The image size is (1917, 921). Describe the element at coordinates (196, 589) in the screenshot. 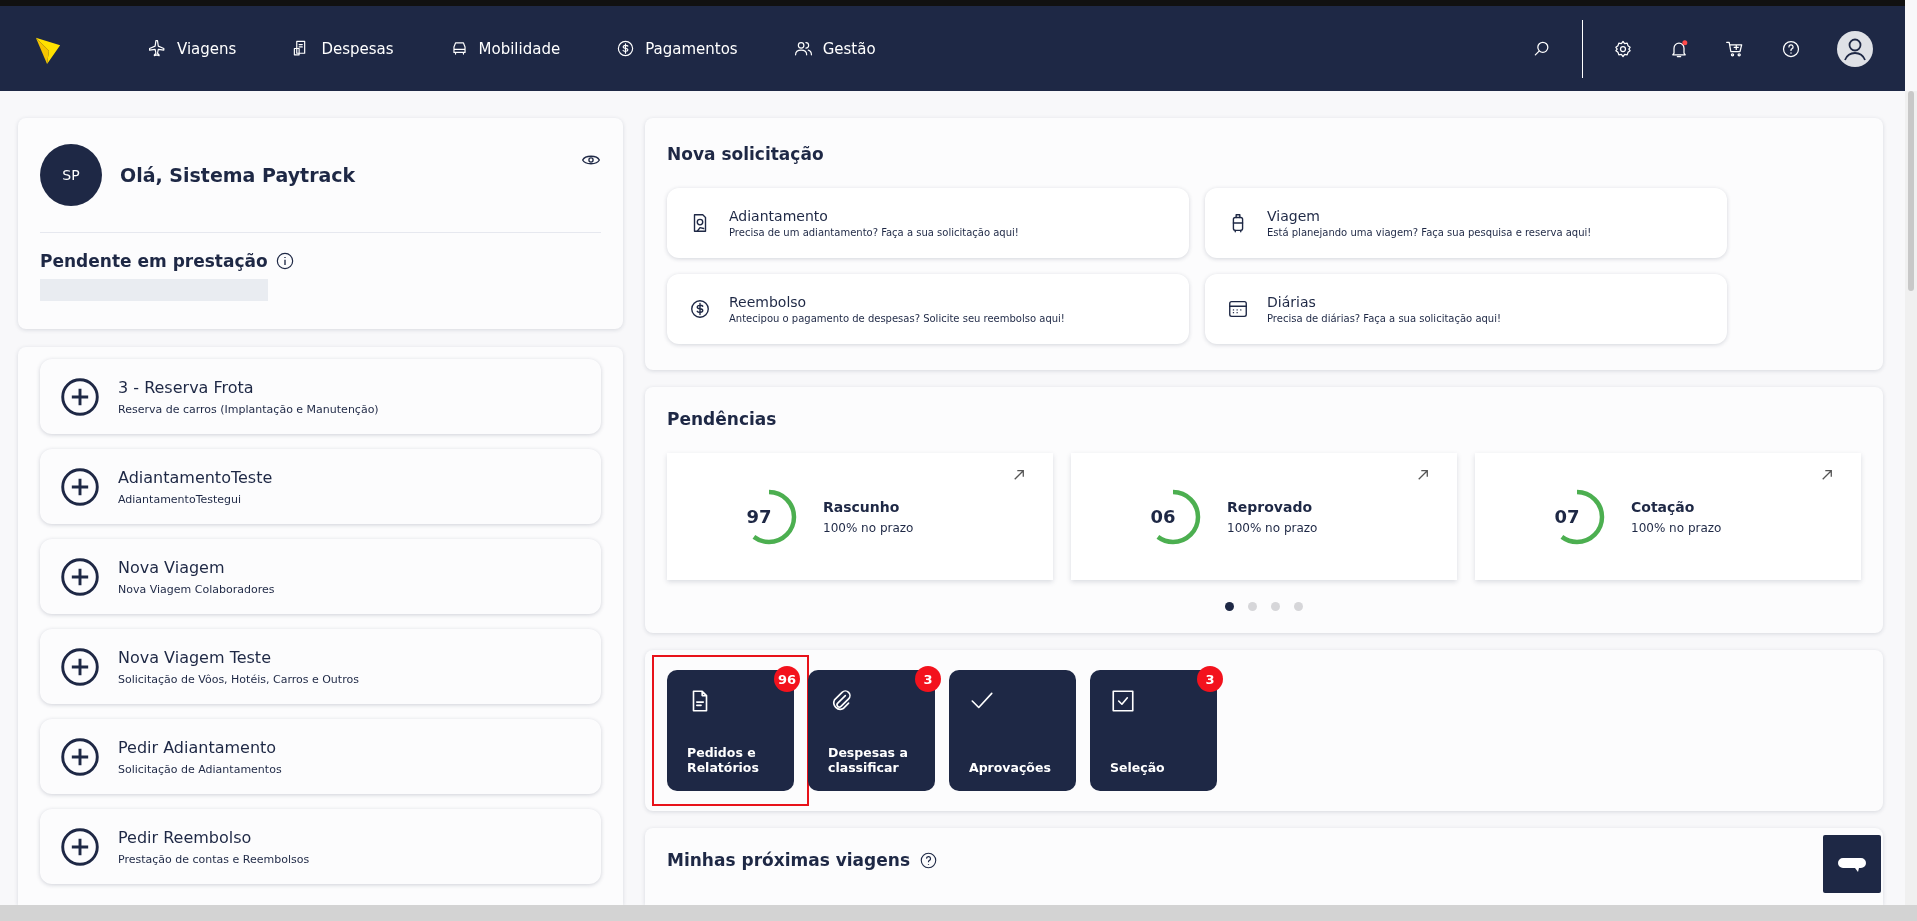

I see `shortcut-subtitle: Nova Viagem Colaboradores` at that location.